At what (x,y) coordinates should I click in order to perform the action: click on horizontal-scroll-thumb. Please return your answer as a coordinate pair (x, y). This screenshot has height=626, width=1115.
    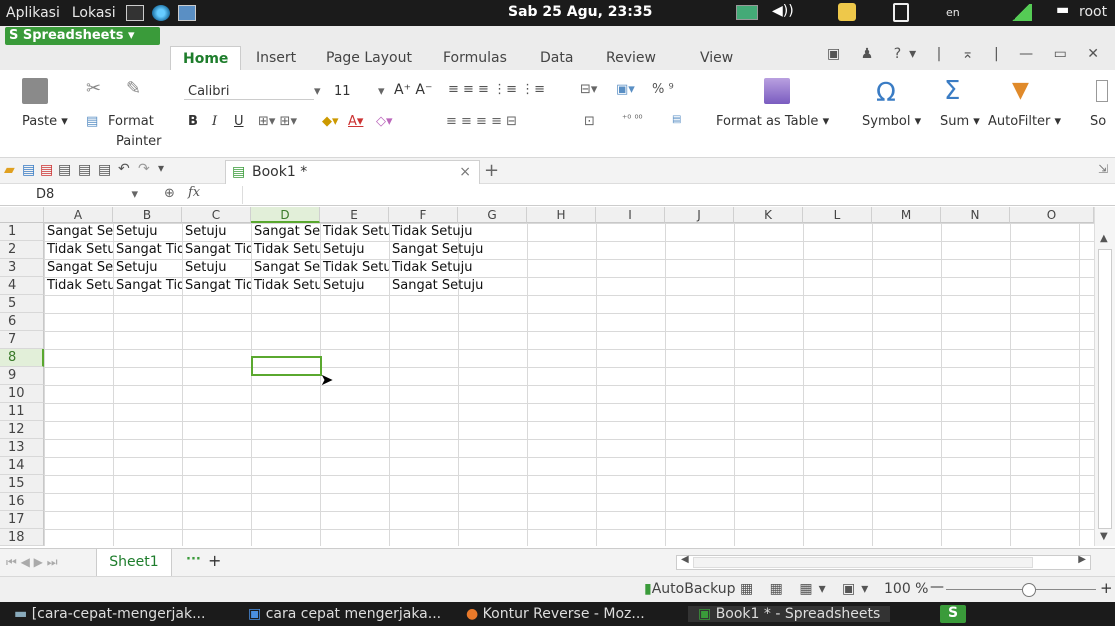
    Looking at the image, I should click on (863, 562).